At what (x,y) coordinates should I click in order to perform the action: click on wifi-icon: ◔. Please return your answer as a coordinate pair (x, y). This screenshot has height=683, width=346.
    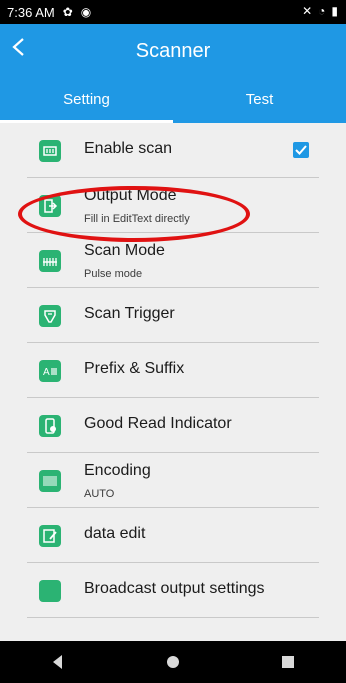
    Looking at the image, I should click on (322, 11).